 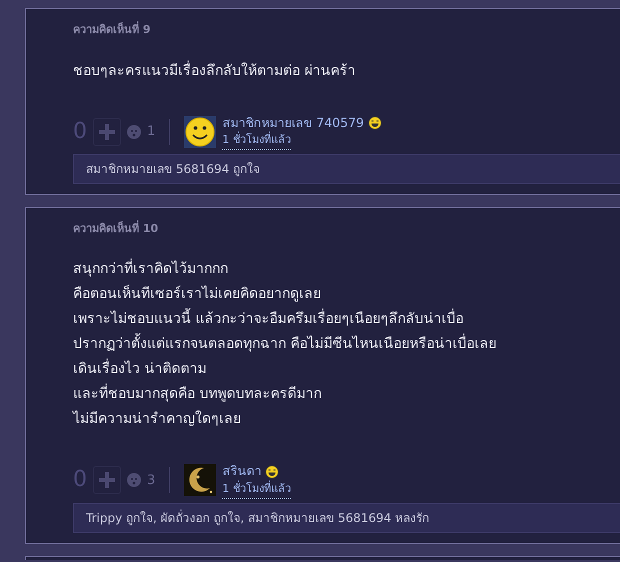 What do you see at coordinates (151, 481) in the screenshot?
I see `emotion-count: 3` at bounding box center [151, 481].